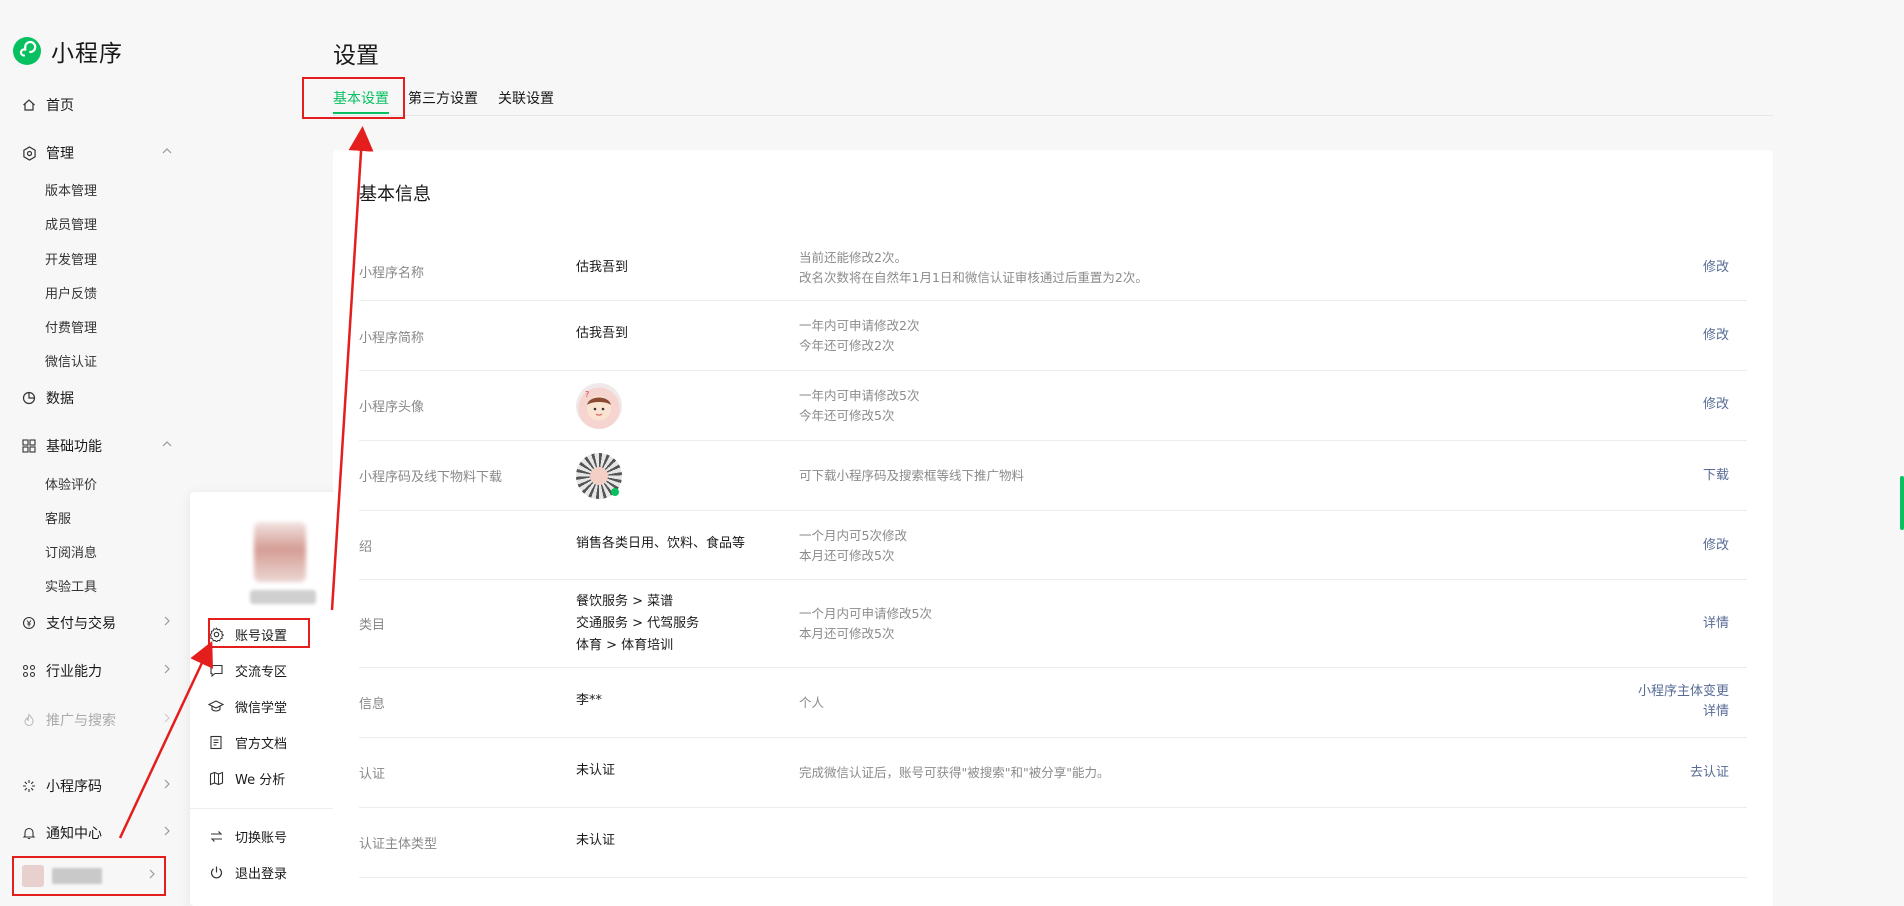  What do you see at coordinates (165, 739) in the screenshot?
I see `arrow-to-account-settings` at bounding box center [165, 739].